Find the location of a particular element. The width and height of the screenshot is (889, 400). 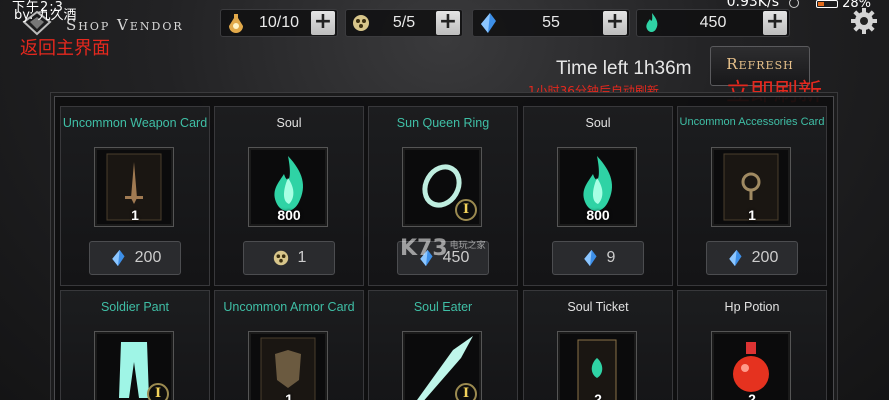

resource-crystal: 55 + is located at coordinates (551, 23).